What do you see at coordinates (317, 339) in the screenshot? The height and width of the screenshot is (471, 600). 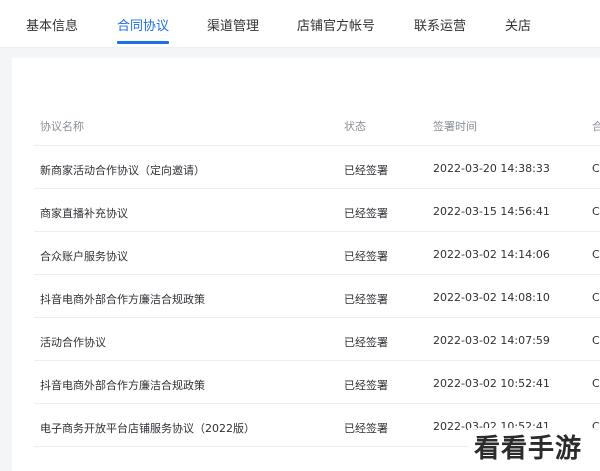 I see `table-row: 活动合作协议 已经签署 2022-03-02 14:07:59 C` at bounding box center [317, 339].